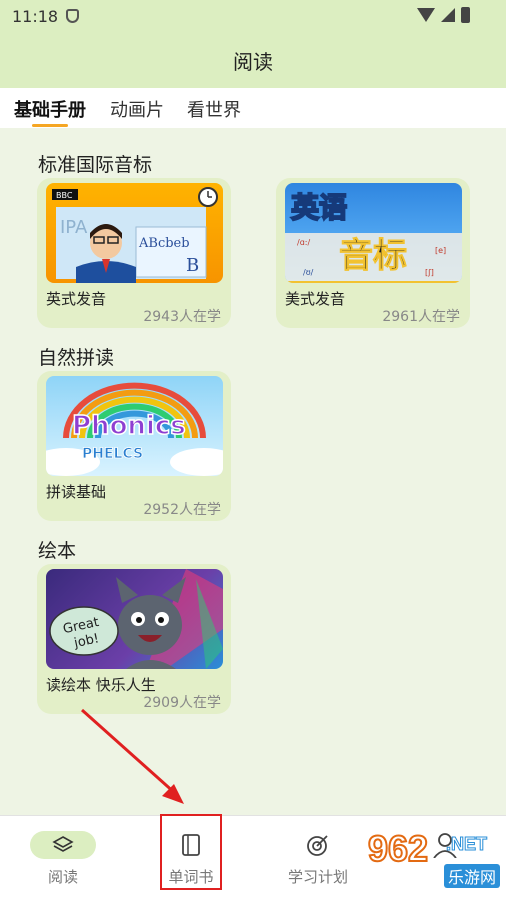  Describe the element at coordinates (191, 852) in the screenshot. I see `highlight-box` at that location.